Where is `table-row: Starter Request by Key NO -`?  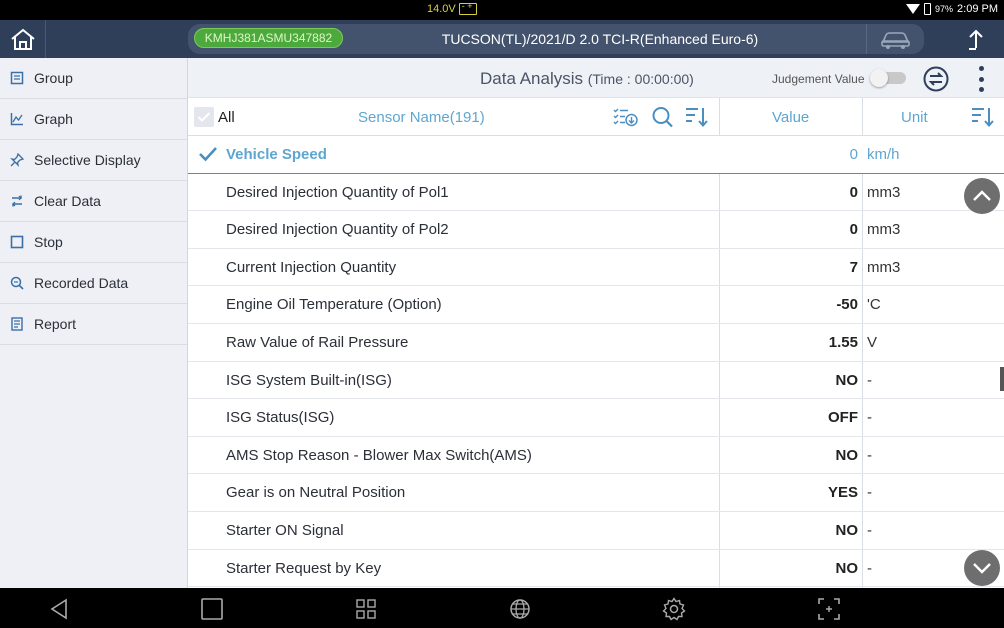
table-row: Starter Request by Key NO - is located at coordinates (596, 569).